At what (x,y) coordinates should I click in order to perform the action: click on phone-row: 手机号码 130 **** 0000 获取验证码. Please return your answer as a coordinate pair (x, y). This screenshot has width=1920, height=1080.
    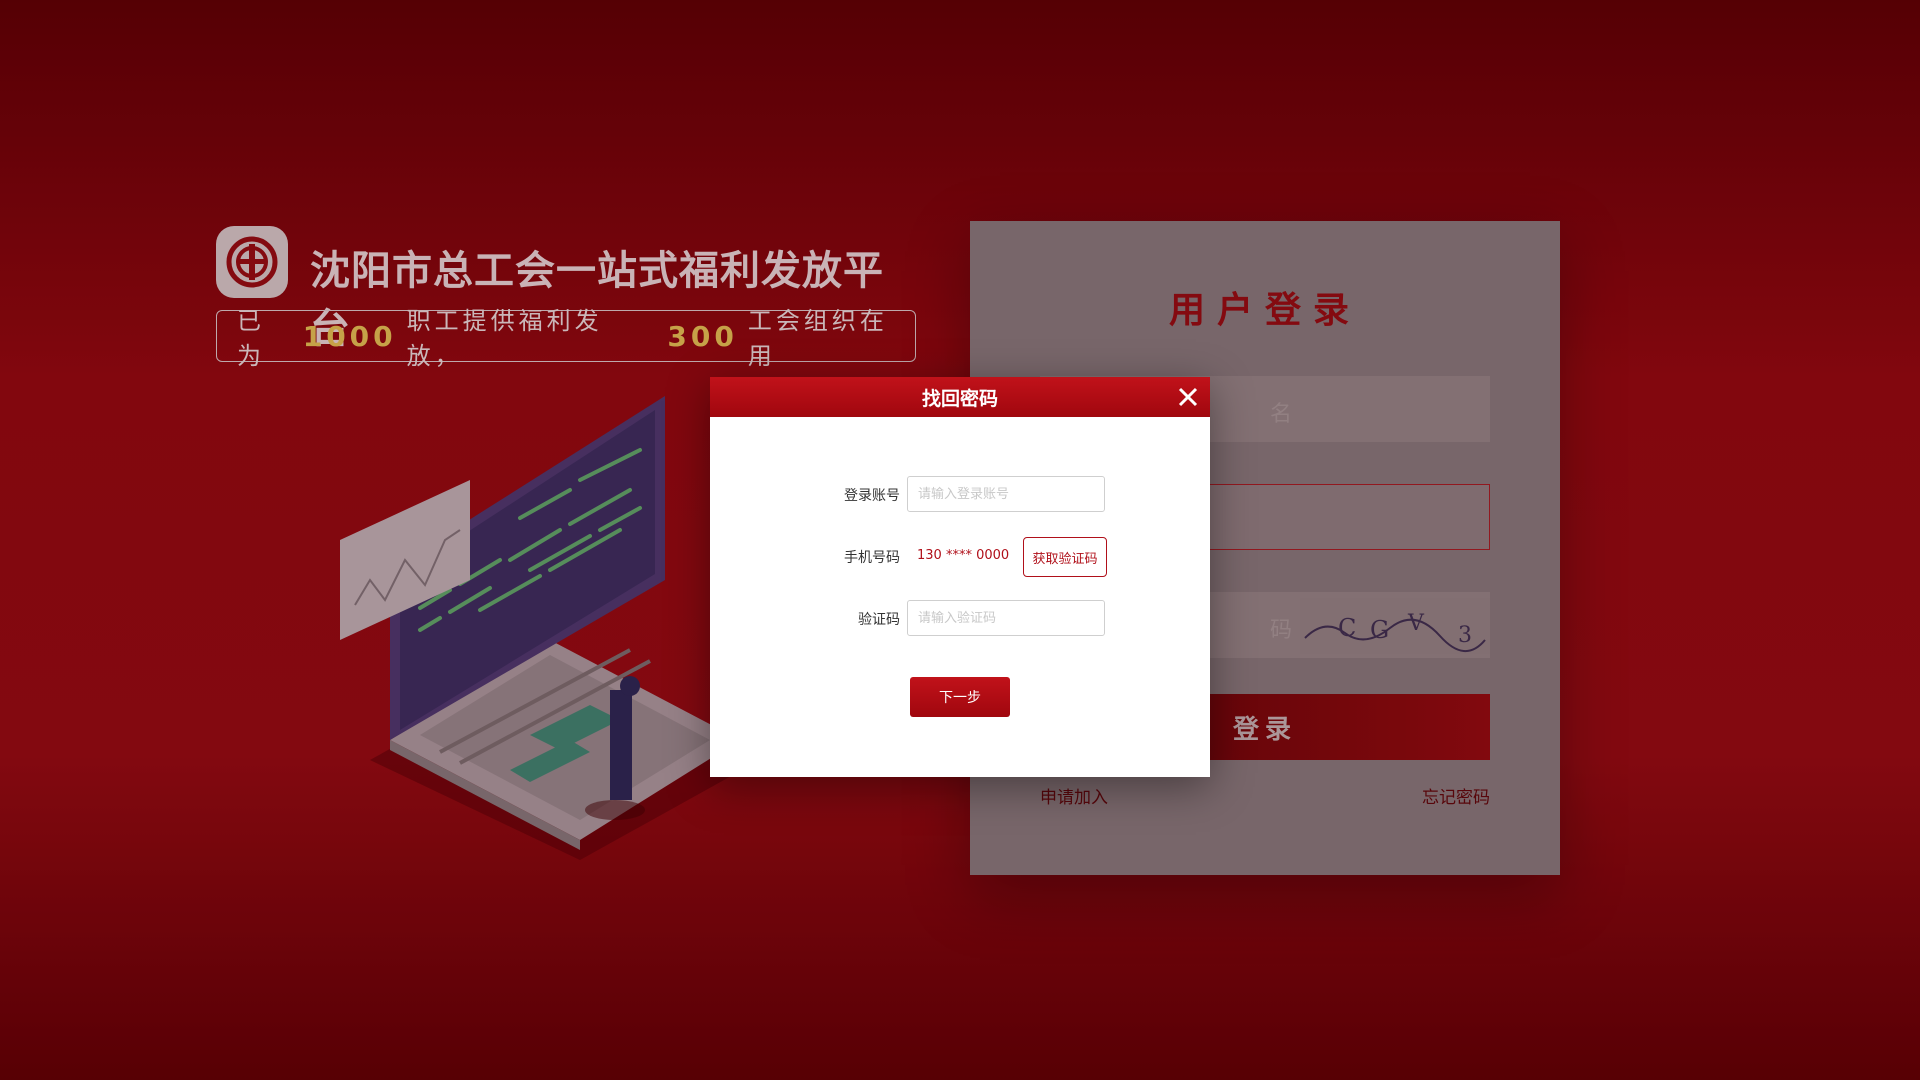
    Looking at the image, I should click on (960, 557).